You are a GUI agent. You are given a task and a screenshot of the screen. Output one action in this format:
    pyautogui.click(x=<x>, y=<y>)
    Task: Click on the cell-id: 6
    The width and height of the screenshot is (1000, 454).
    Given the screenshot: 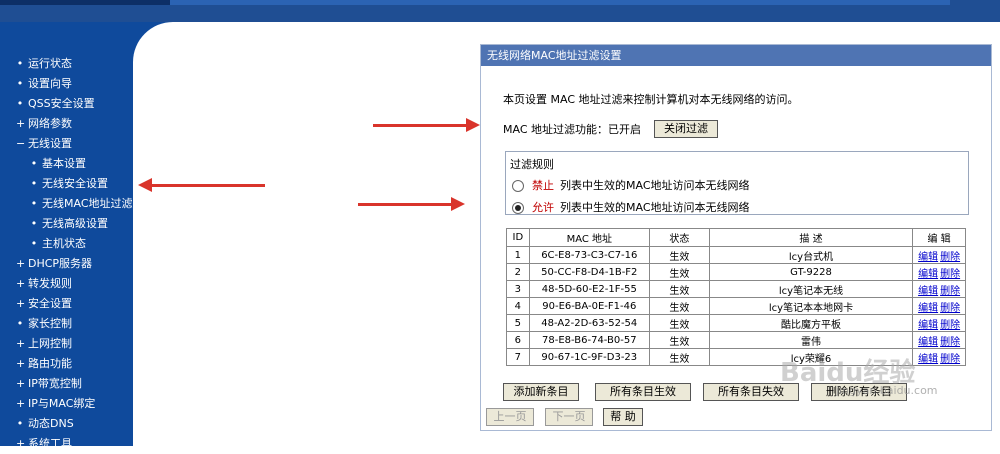 What is the action you would take?
    pyautogui.click(x=518, y=340)
    